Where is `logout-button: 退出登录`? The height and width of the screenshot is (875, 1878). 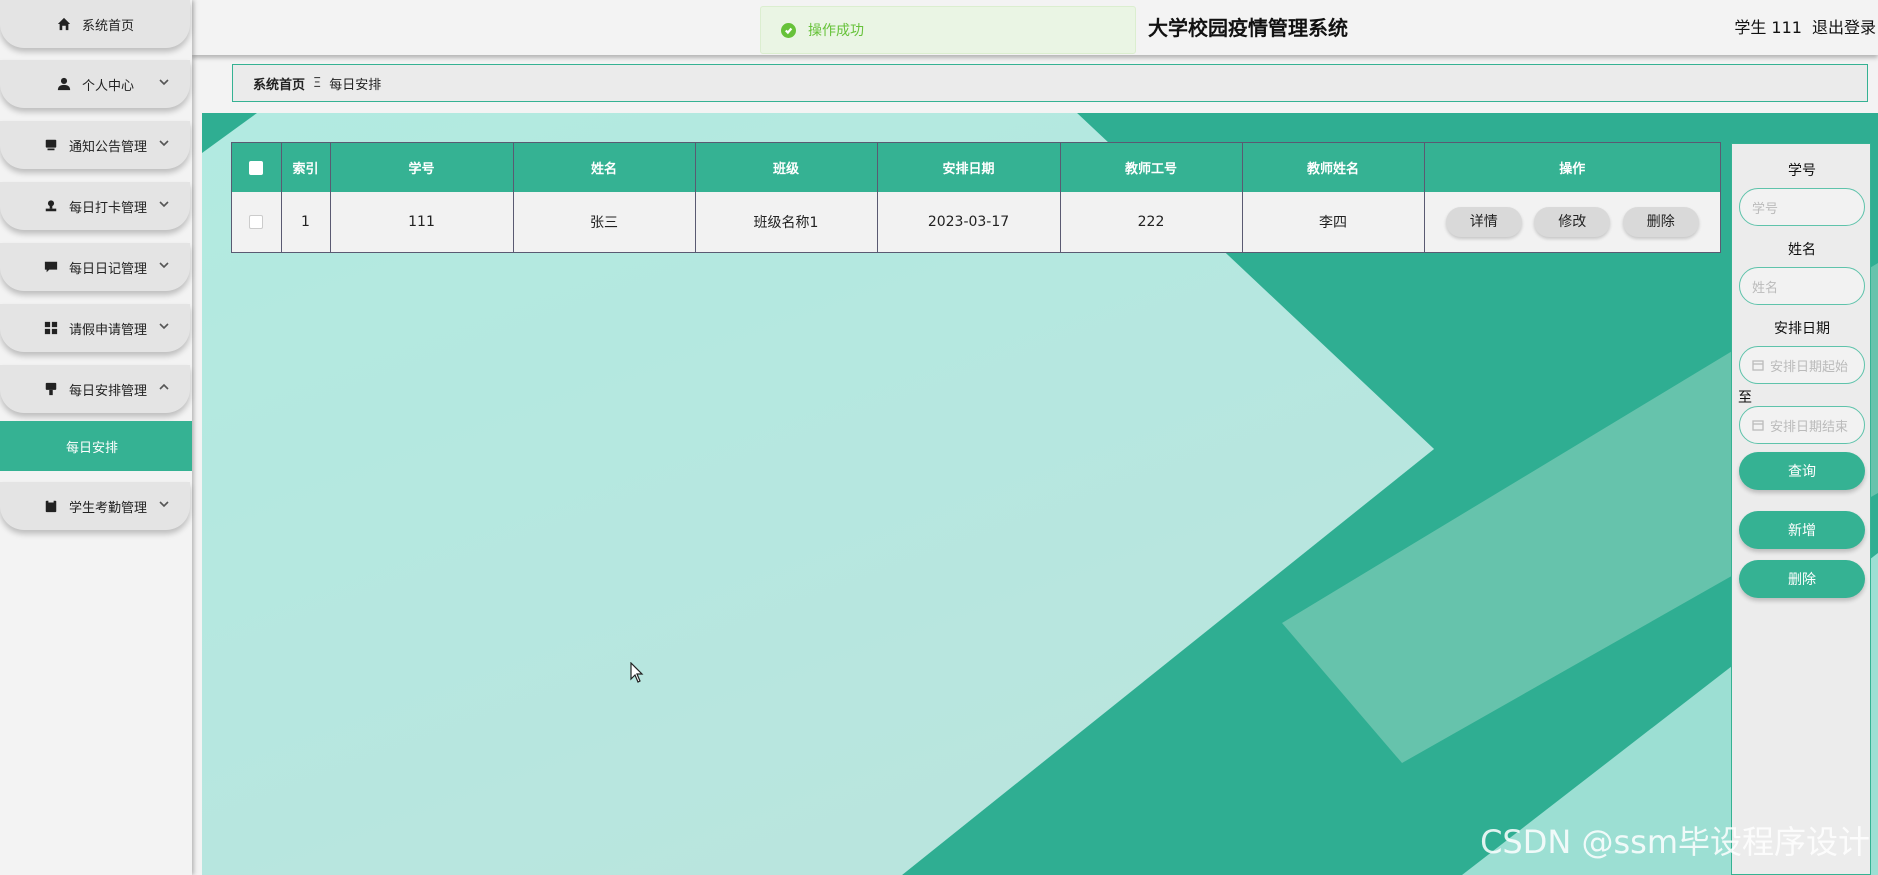
logout-button: 退出登录 is located at coordinates (1844, 26).